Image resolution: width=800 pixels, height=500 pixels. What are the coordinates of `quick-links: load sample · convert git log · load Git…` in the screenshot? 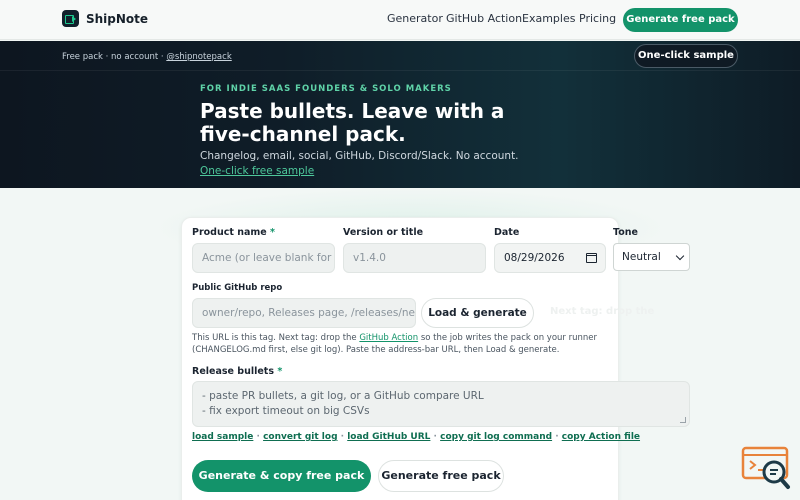 It's located at (416, 437).